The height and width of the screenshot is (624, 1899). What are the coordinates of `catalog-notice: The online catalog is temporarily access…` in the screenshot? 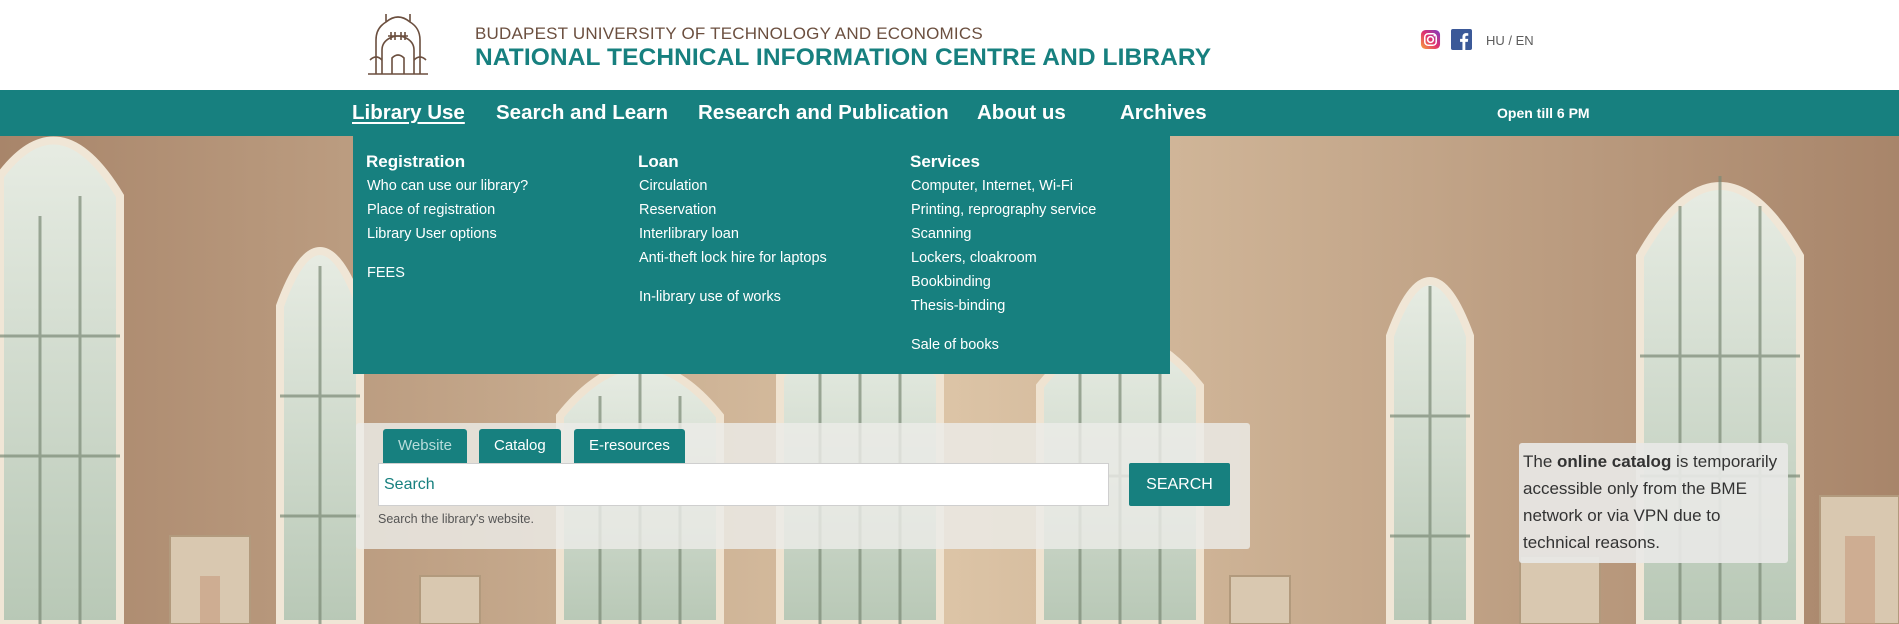 It's located at (1653, 503).